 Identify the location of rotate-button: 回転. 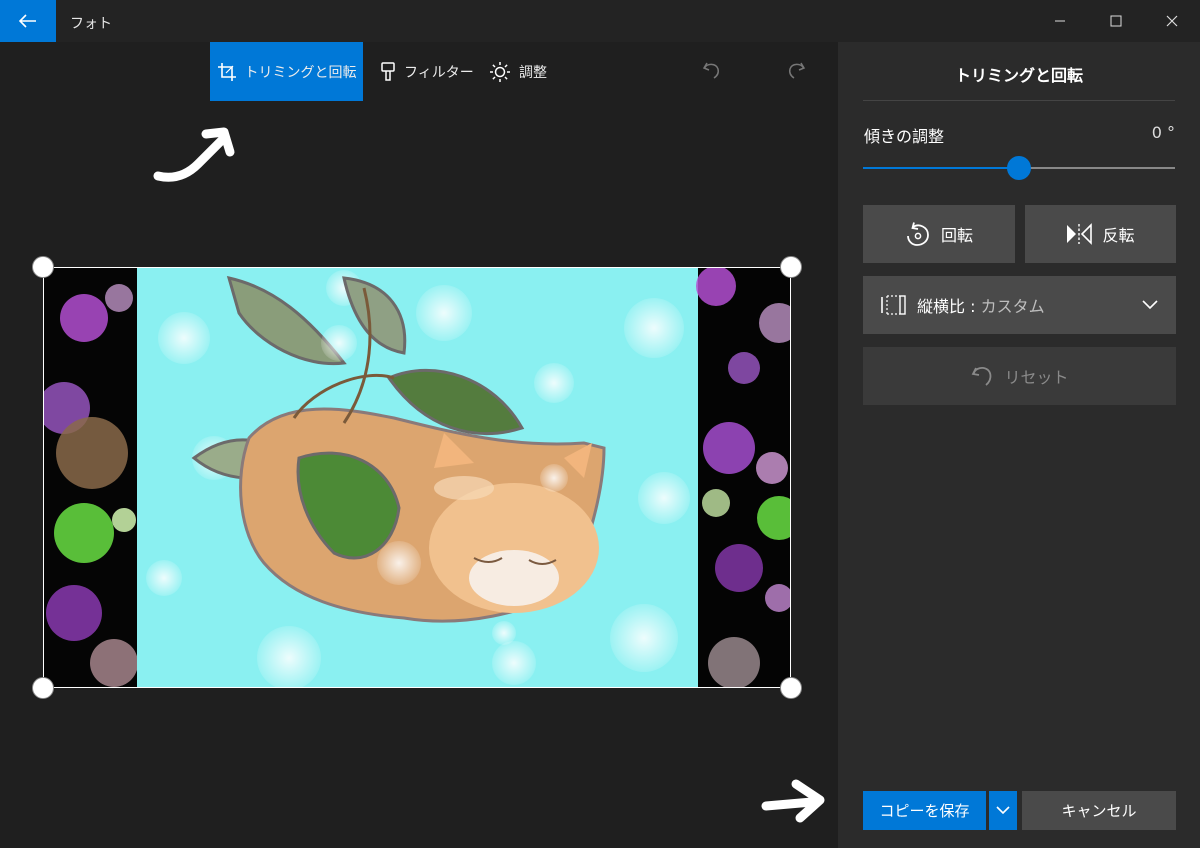
(939, 234).